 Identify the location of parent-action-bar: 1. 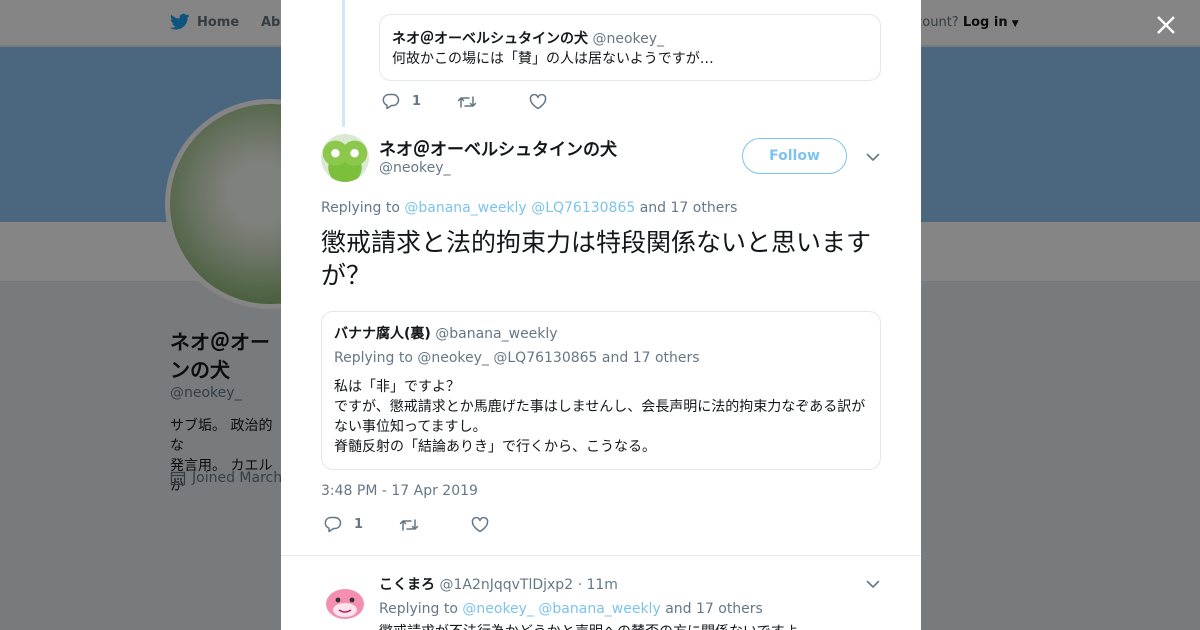
(464, 101).